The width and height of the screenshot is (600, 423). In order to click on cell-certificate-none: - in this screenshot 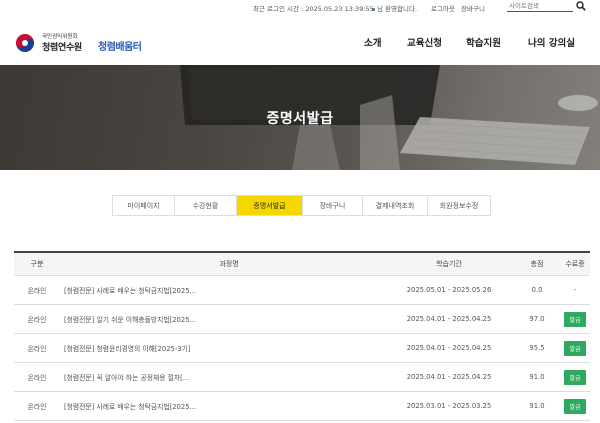, I will do `click(575, 290)`.